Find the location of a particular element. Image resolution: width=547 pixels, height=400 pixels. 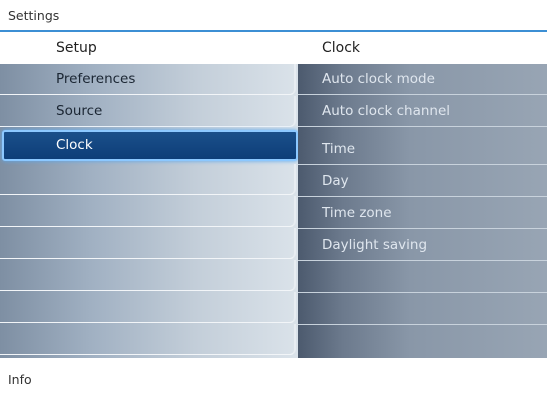

submenu-item-auto-clock-mode: Auto clock mode is located at coordinates (422, 79).